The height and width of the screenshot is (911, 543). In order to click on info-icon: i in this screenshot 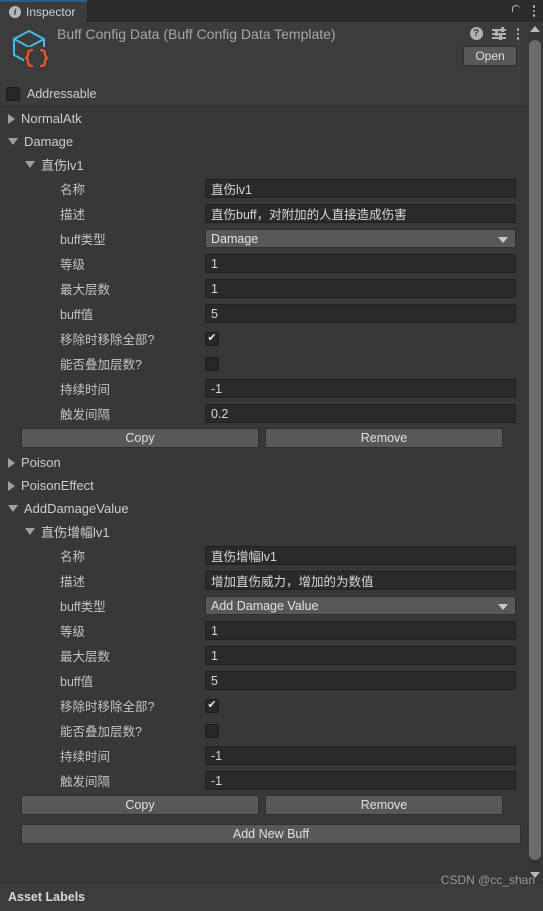, I will do `click(15, 12)`.